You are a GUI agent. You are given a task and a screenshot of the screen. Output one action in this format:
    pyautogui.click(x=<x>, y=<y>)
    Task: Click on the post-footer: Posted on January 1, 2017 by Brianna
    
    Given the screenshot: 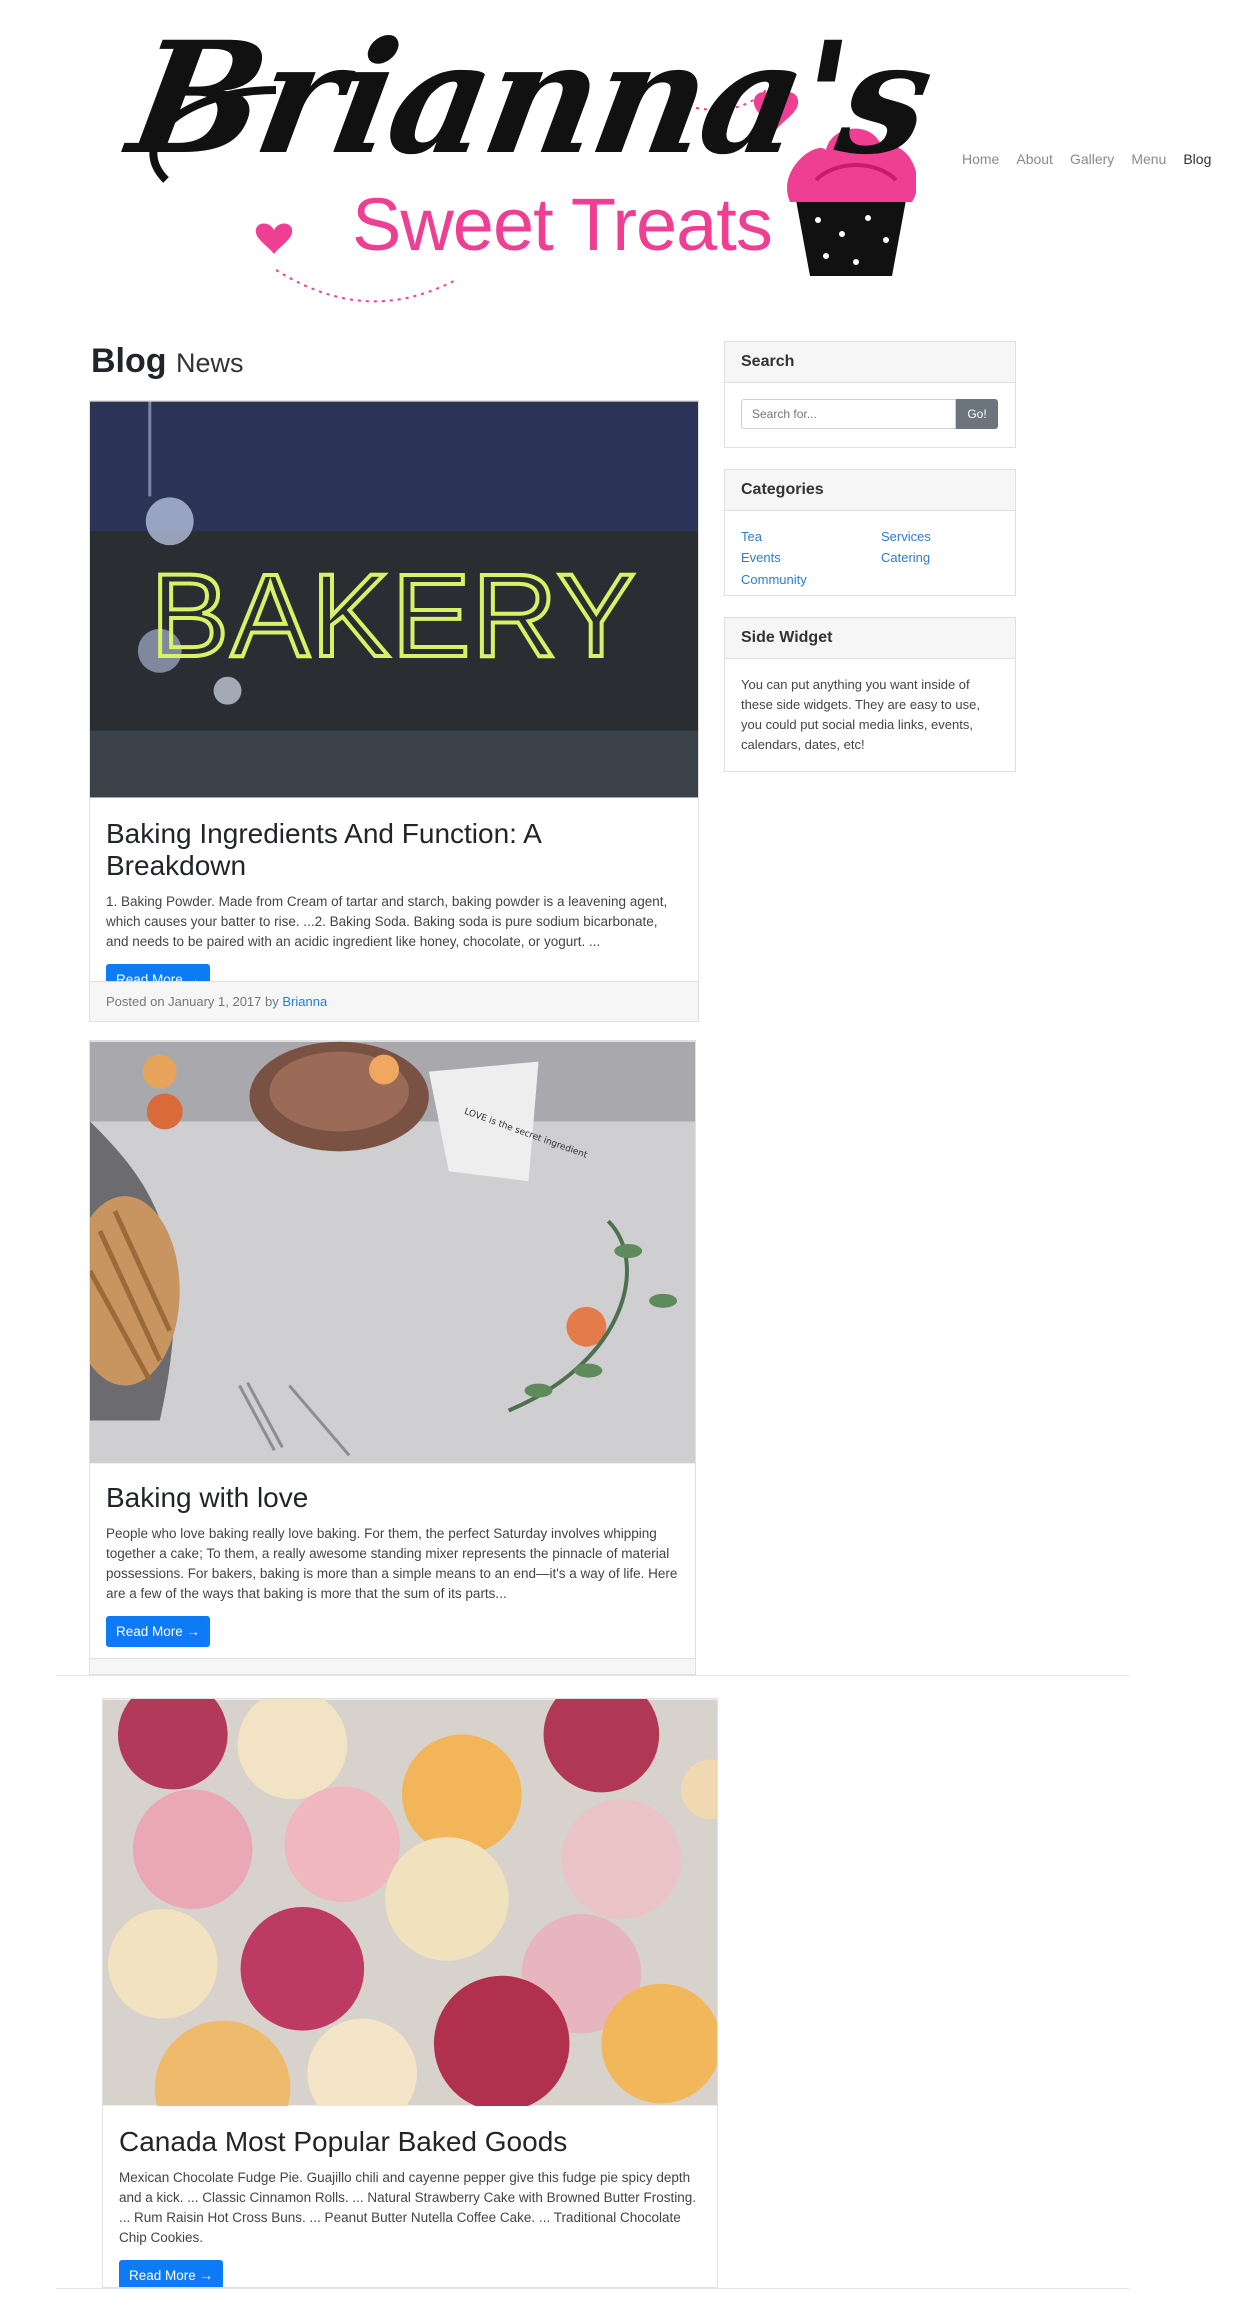 What is the action you would take?
    pyautogui.click(x=394, y=1001)
    